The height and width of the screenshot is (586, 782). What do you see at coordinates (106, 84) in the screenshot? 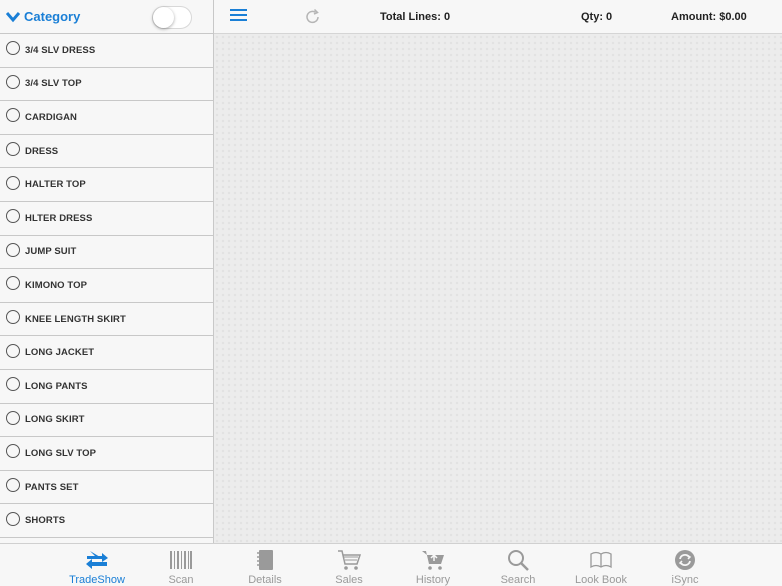
I see `category-item: 3/4 SLV TOP` at bounding box center [106, 84].